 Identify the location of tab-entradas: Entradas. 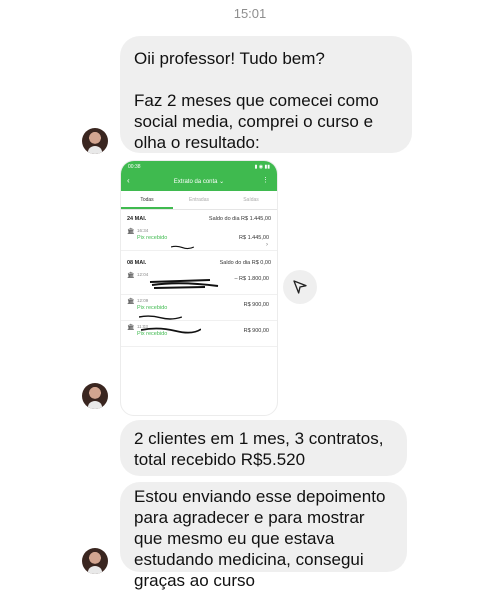
(198, 200).